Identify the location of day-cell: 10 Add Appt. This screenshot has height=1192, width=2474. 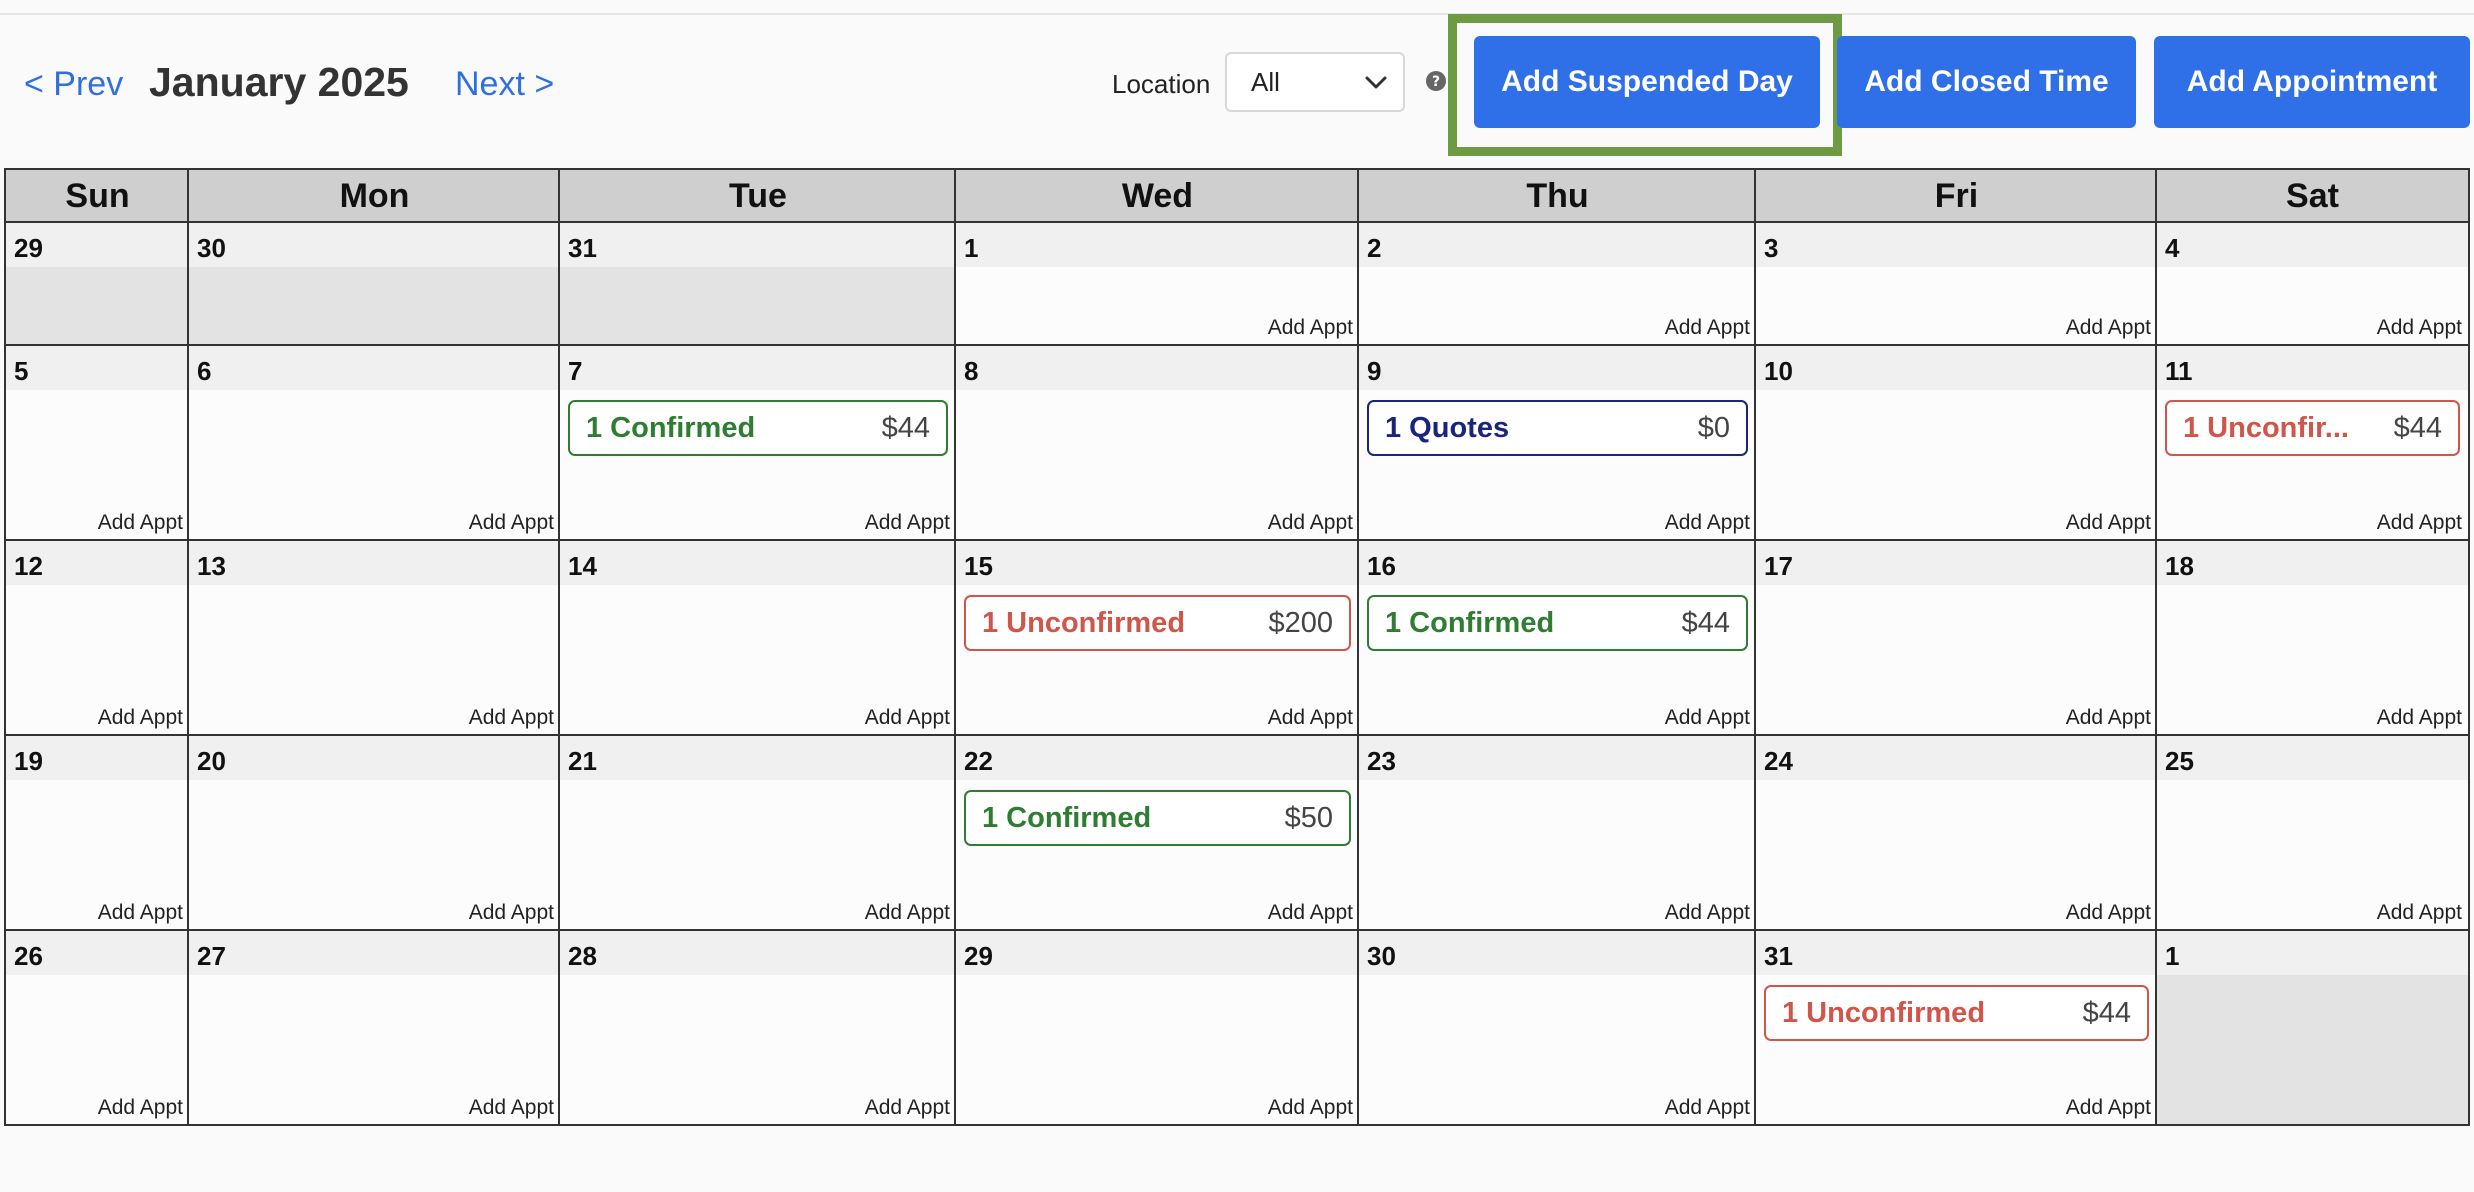
(1955, 443).